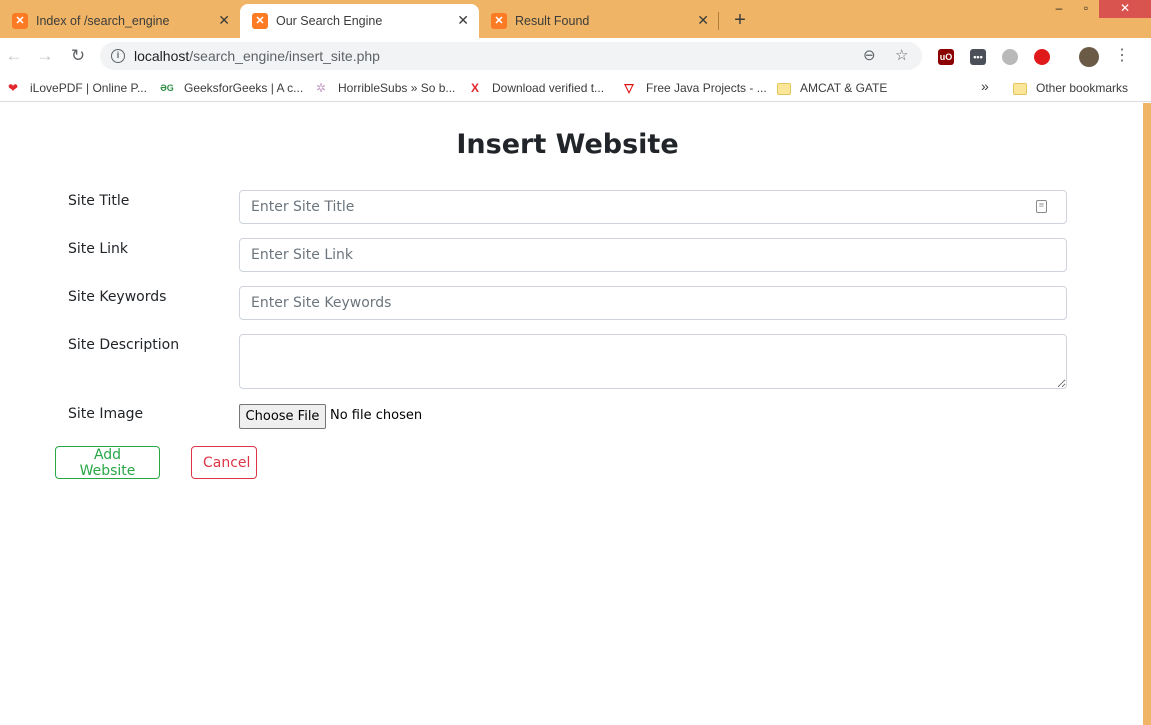 The image size is (1151, 725). Describe the element at coordinates (1059, 9) in the screenshot. I see `minimize-icon: –` at that location.